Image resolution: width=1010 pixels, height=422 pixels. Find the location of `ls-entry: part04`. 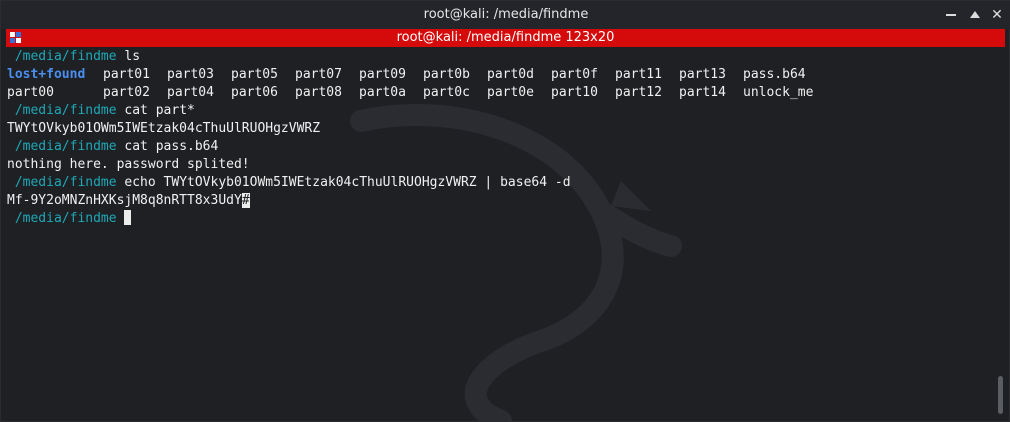

ls-entry: part04 is located at coordinates (190, 92).